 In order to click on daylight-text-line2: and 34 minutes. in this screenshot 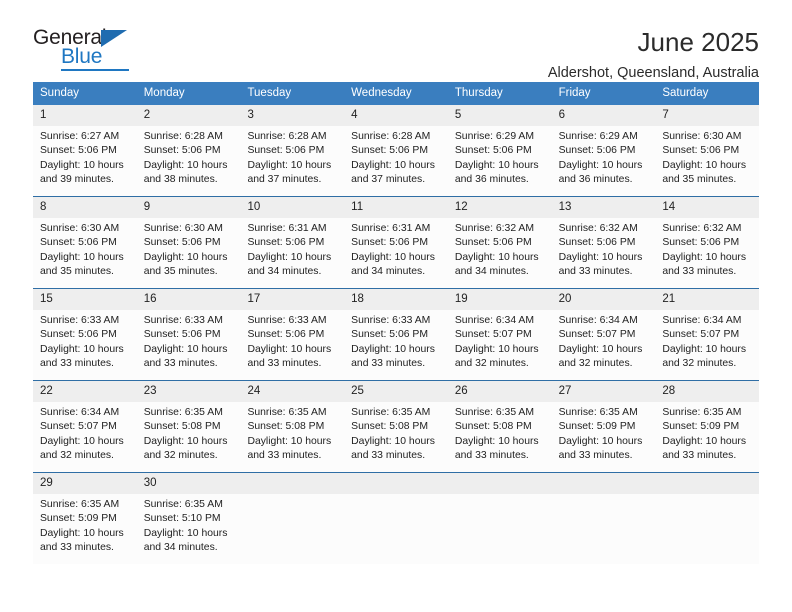, I will do `click(180, 547)`.